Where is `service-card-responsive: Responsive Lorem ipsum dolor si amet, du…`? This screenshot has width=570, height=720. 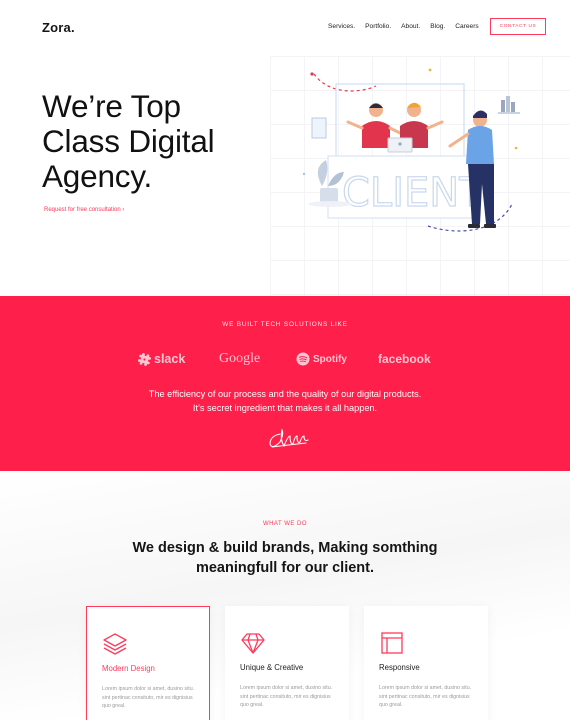 service-card-responsive: Responsive Lorem ipsum dolor si amet, du… is located at coordinates (426, 663).